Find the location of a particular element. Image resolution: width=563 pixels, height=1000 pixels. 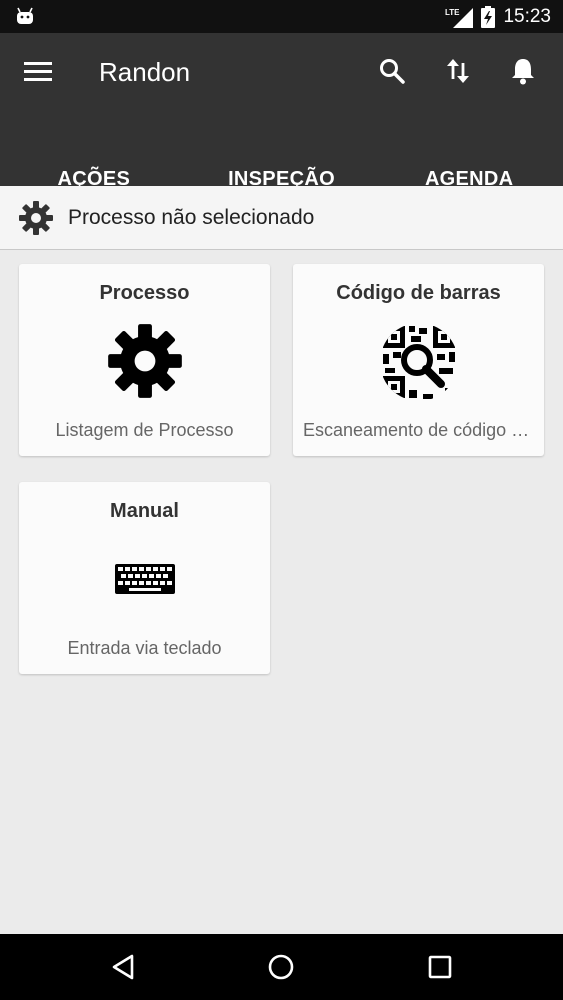

card-title: Código de barras is located at coordinates (418, 293).